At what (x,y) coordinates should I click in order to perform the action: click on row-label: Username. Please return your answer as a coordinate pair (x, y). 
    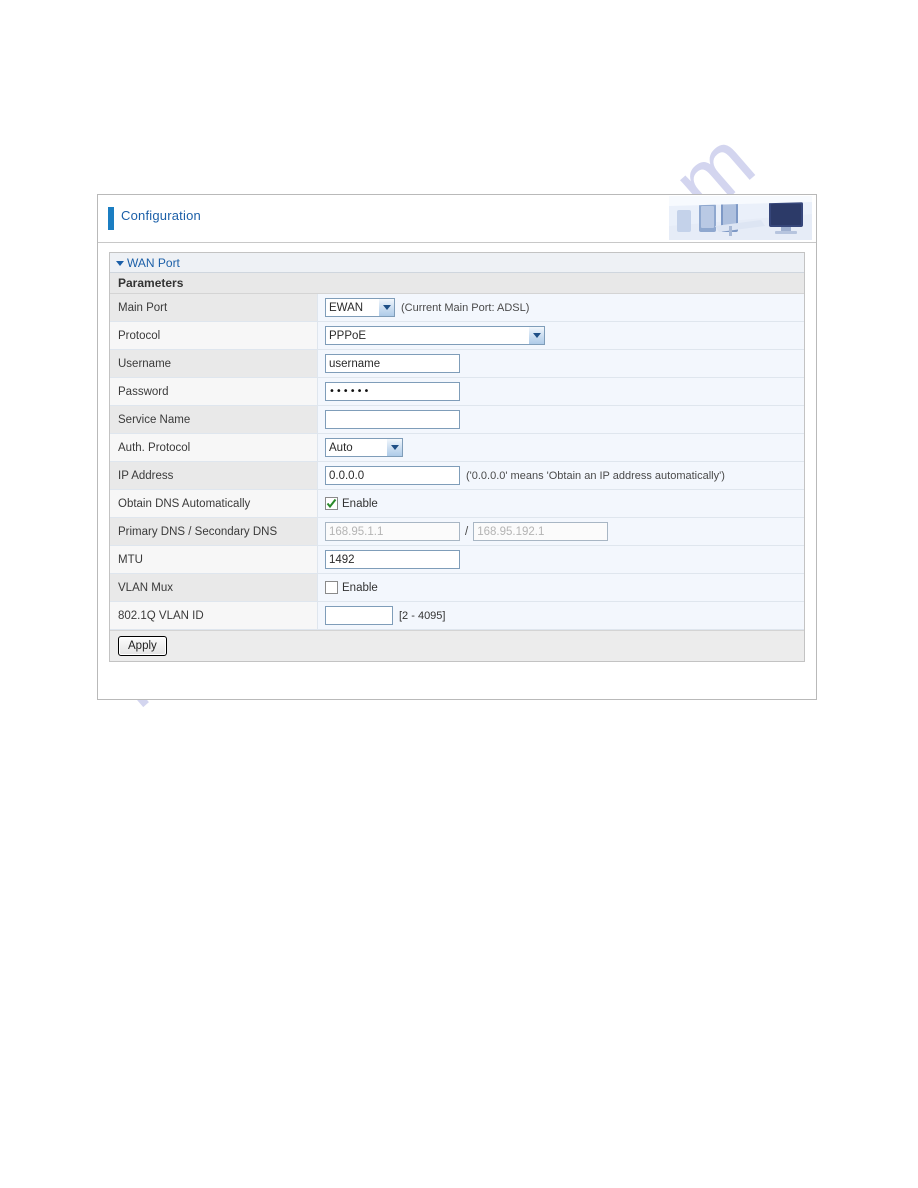
    Looking at the image, I should click on (214, 363).